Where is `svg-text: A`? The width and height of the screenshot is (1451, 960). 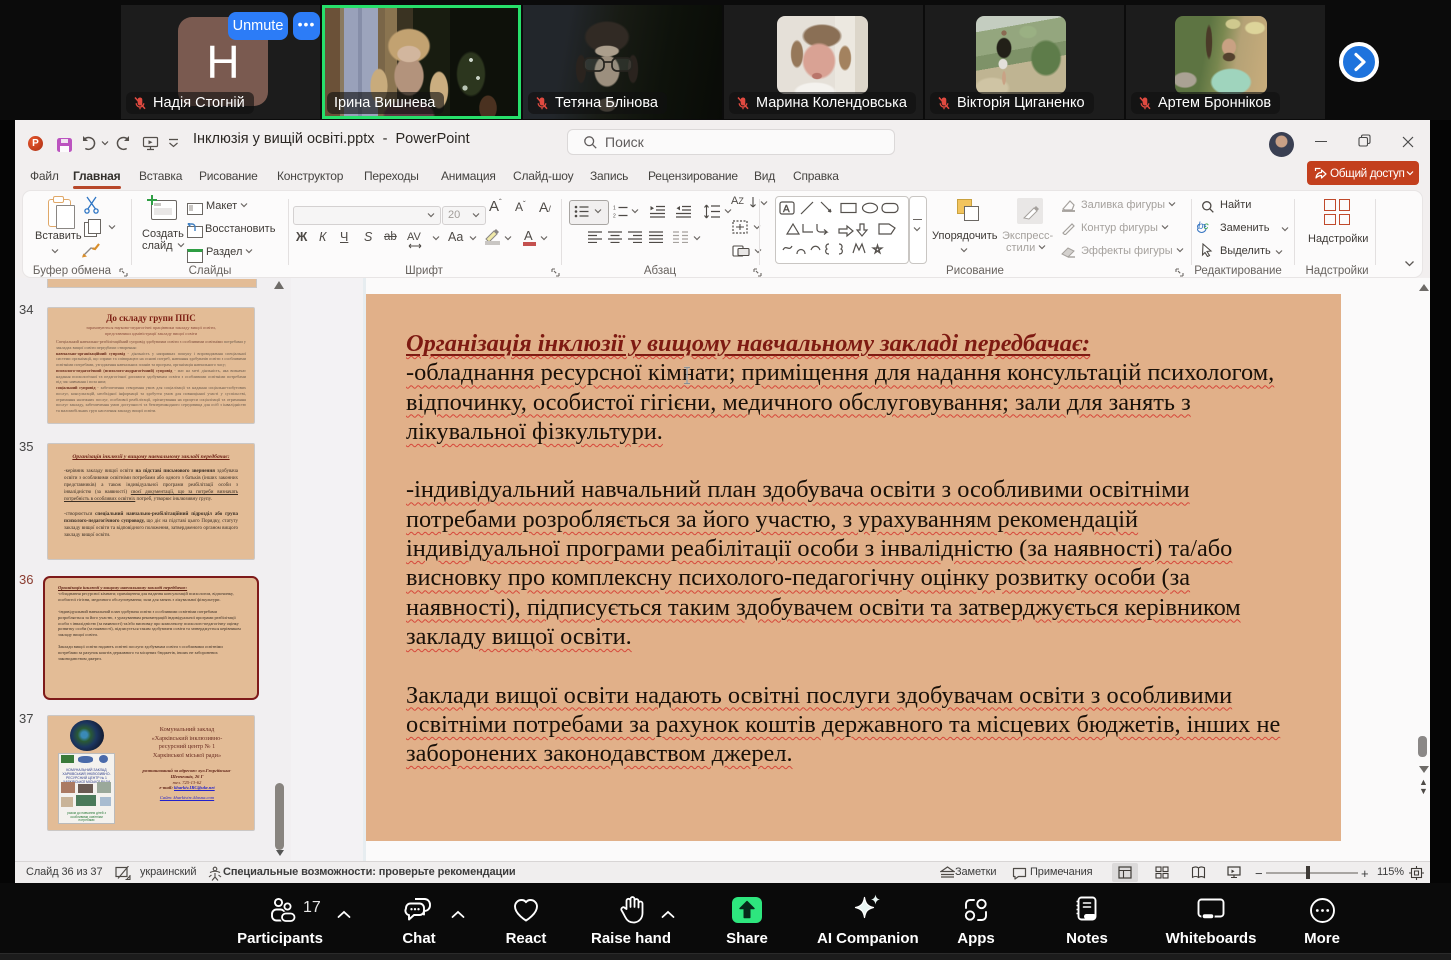
svg-text: A is located at coordinates (786, 209).